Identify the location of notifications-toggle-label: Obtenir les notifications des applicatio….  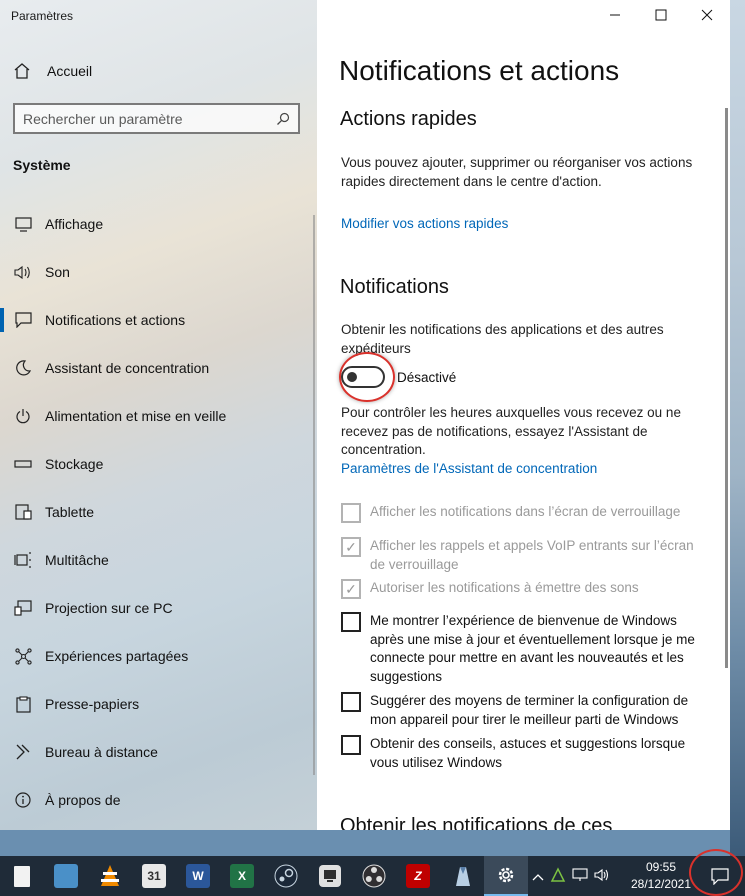
(502, 339).